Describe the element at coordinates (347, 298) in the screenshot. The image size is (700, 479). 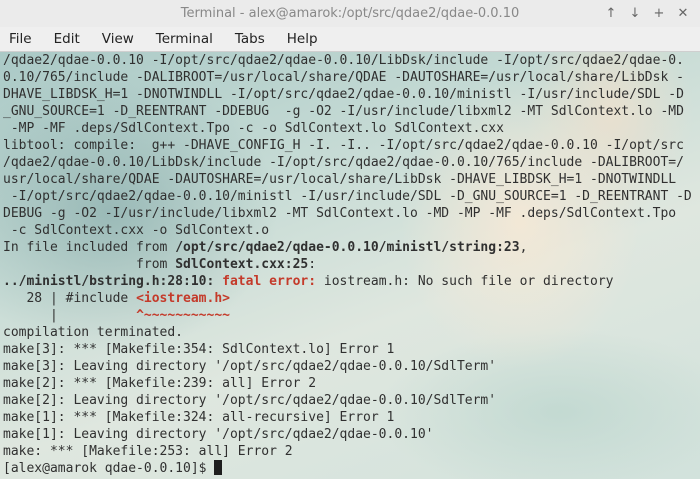
I see `terminal-line: 28 | #include <iostream.h>` at that location.